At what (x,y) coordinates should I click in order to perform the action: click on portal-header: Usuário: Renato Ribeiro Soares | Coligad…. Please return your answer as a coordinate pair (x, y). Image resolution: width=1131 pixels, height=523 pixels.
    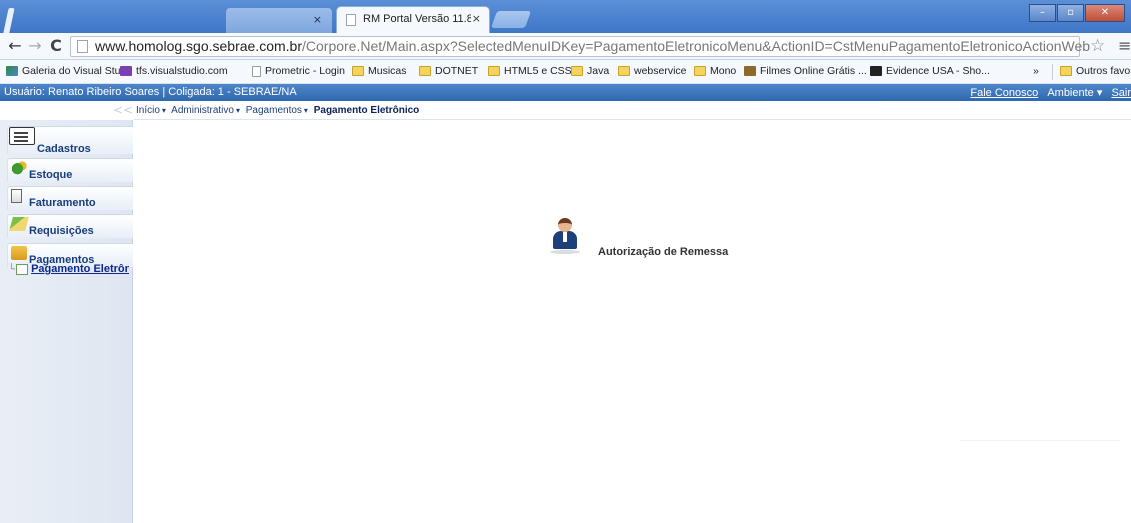
    Looking at the image, I should click on (565, 92).